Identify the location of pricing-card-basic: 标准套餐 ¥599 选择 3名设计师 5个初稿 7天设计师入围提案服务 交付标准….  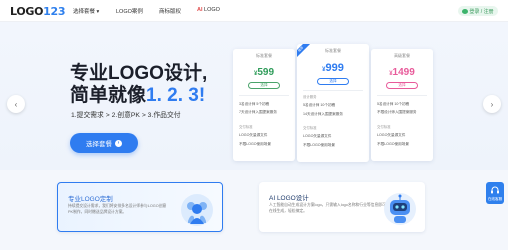
(264, 105).